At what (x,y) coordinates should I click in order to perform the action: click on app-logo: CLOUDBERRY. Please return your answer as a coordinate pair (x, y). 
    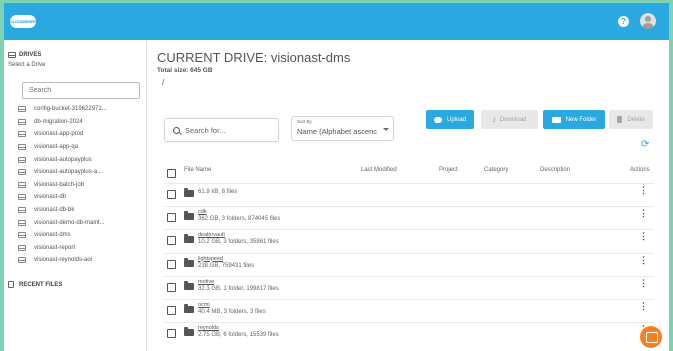
    Looking at the image, I should click on (23, 21).